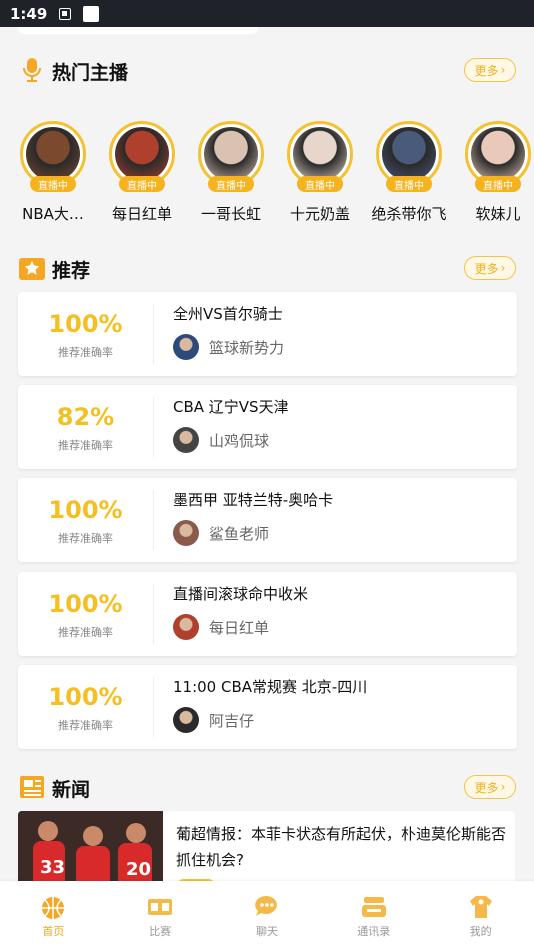 This screenshot has height=949, width=534. What do you see at coordinates (239, 534) in the screenshot?
I see `author-name: 鲨鱼老师` at bounding box center [239, 534].